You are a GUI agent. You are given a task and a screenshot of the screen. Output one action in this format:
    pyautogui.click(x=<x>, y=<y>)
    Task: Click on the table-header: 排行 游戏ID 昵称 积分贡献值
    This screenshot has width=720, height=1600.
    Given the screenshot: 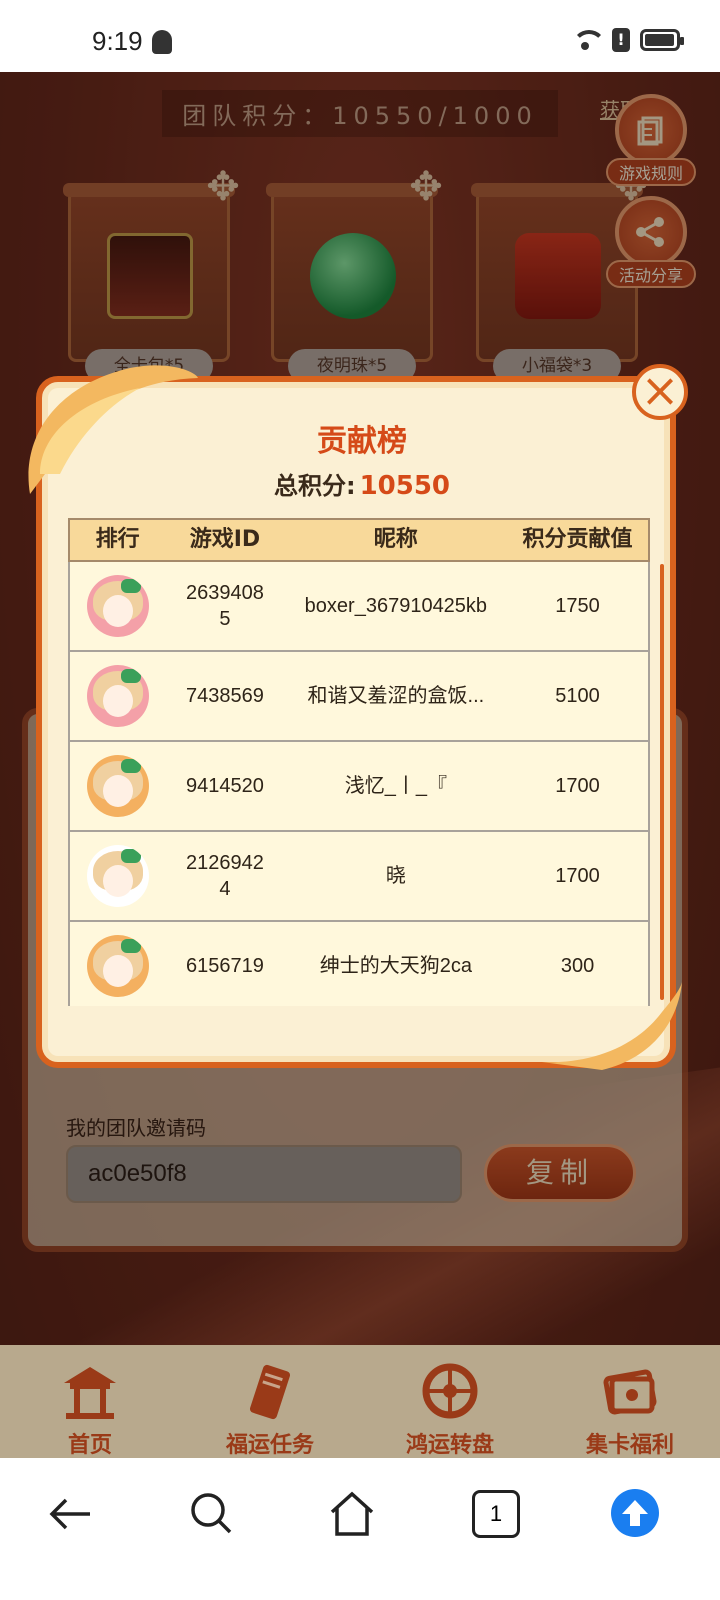 What is the action you would take?
    pyautogui.click(x=359, y=540)
    